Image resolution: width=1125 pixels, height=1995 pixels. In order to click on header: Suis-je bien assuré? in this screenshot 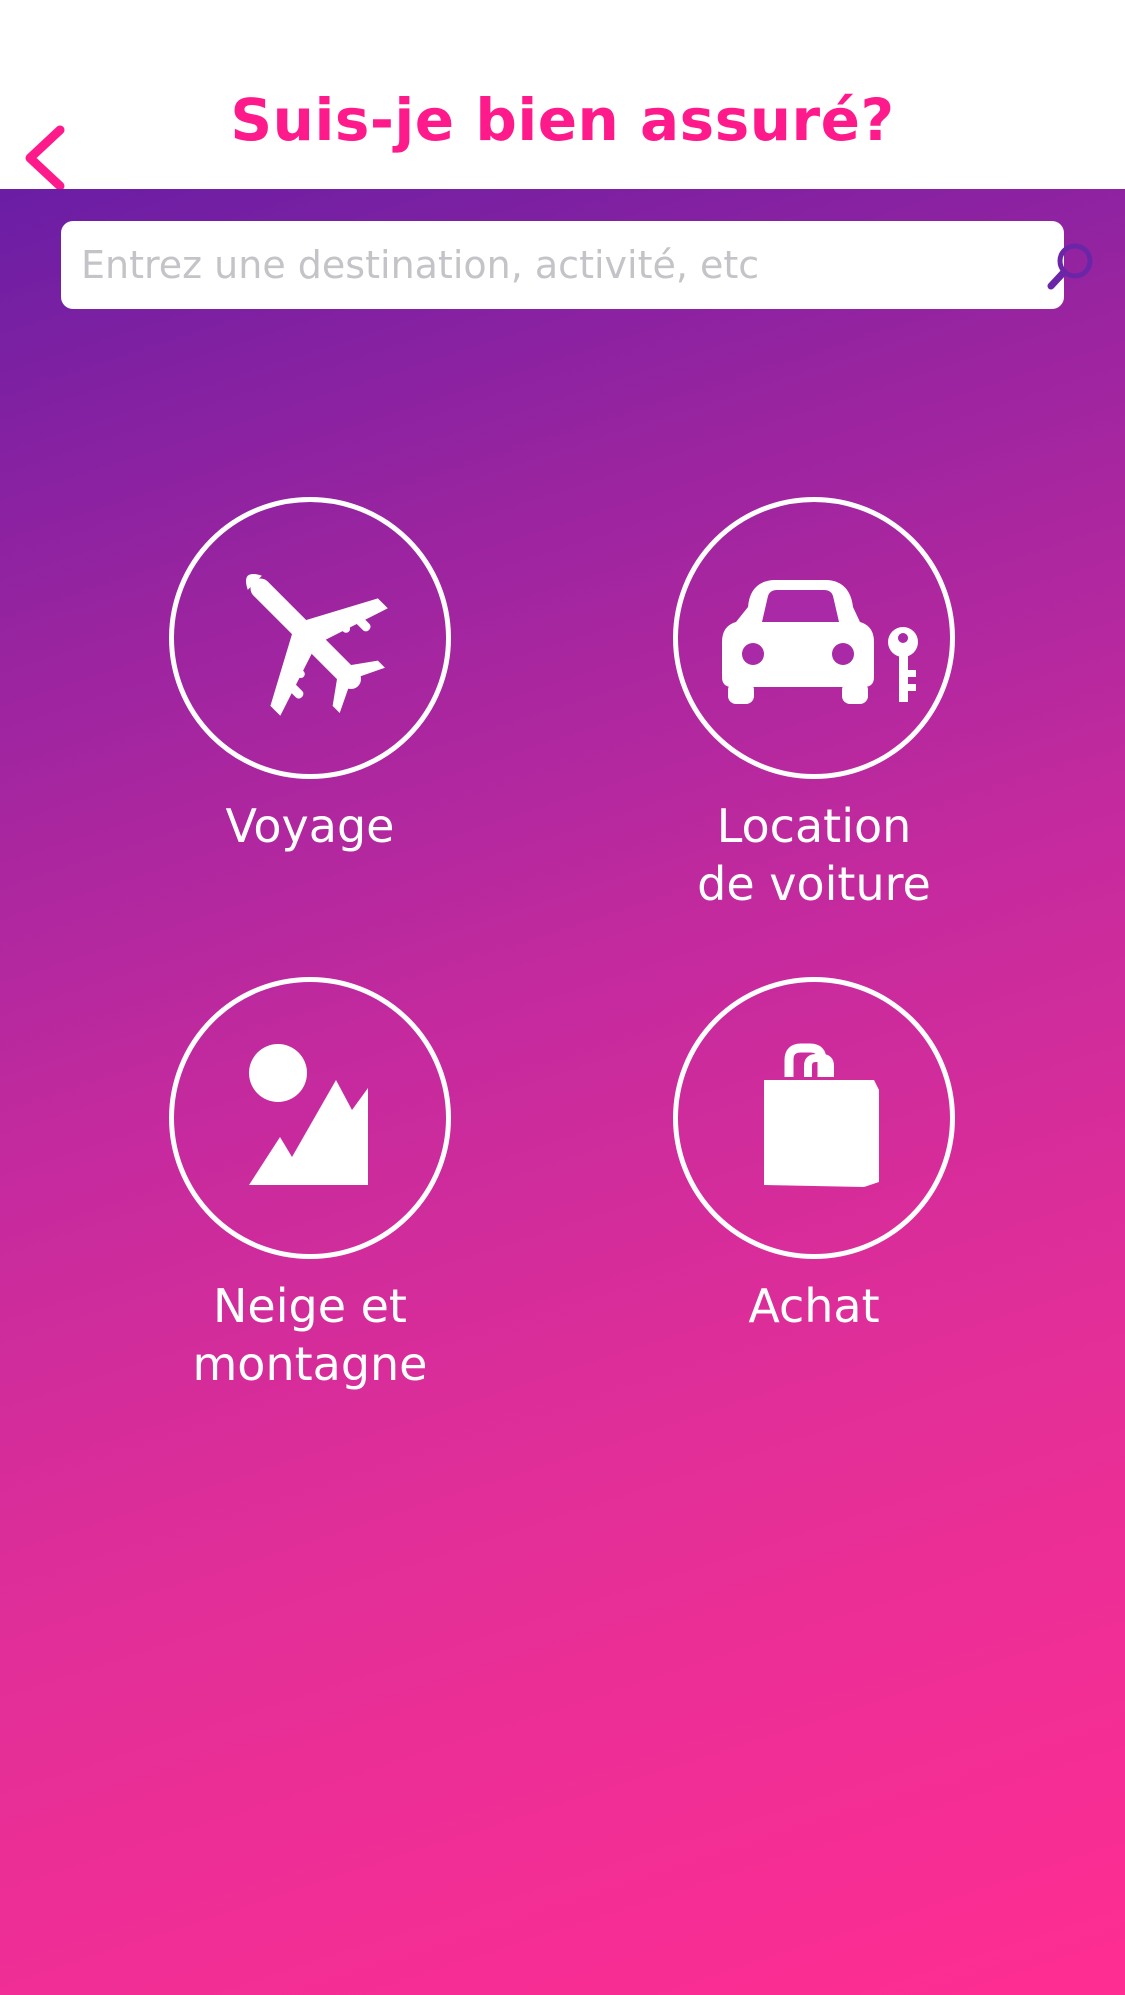, I will do `click(562, 95)`.